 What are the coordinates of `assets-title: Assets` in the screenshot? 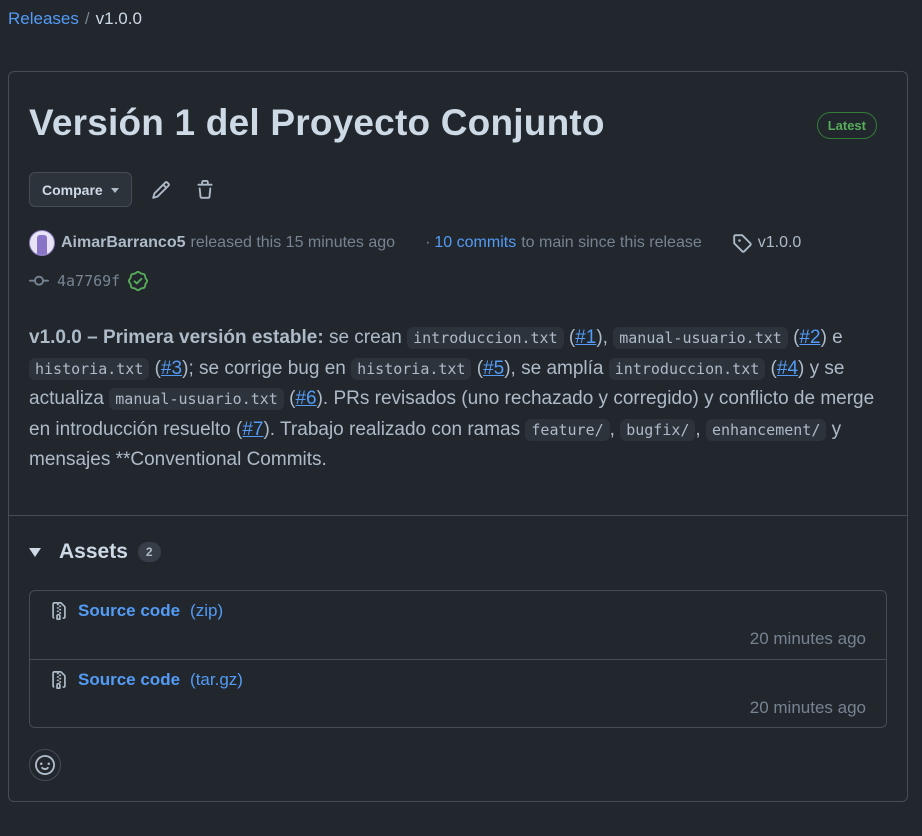 It's located at (93, 551).